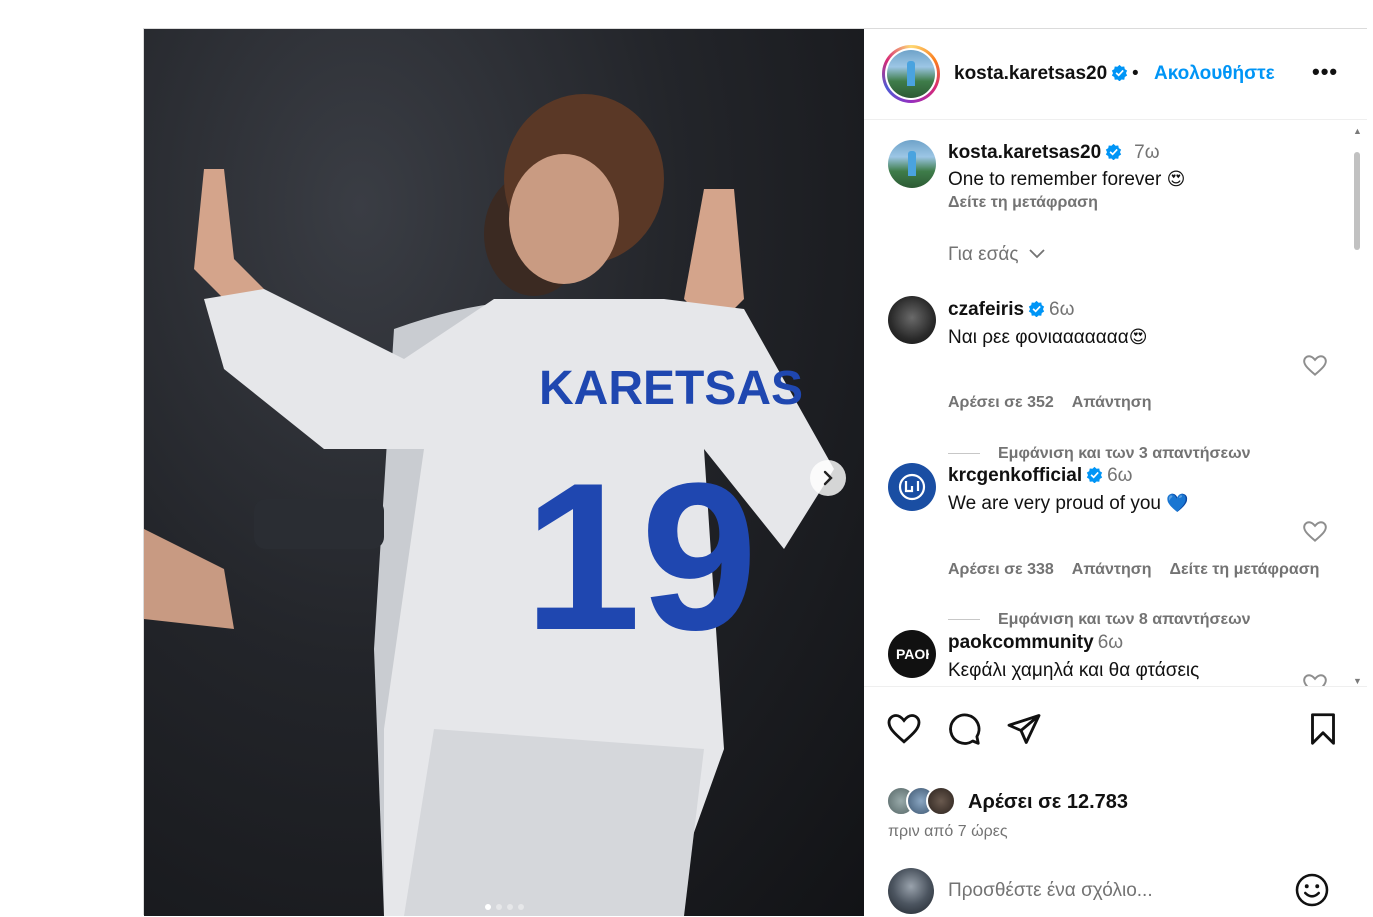  Describe the element at coordinates (1124, 619) in the screenshot. I see `view-replies-label: Εμφάνιση και των 8 απαντήσεων` at that location.